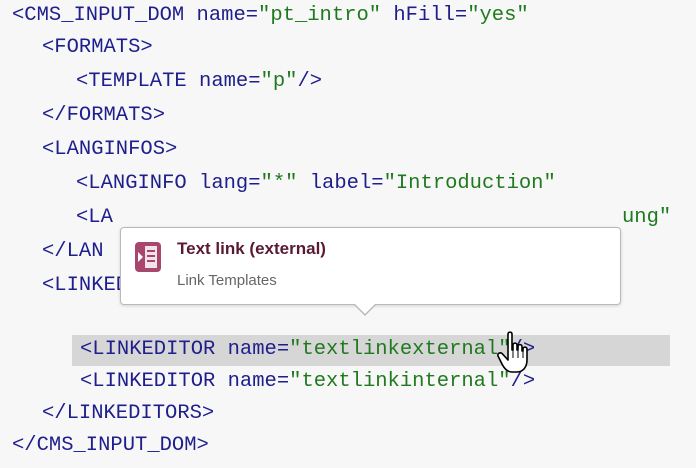  What do you see at coordinates (370, 271) in the screenshot?
I see `link-template-tooltip: Text link (external) Link Templates` at bounding box center [370, 271].